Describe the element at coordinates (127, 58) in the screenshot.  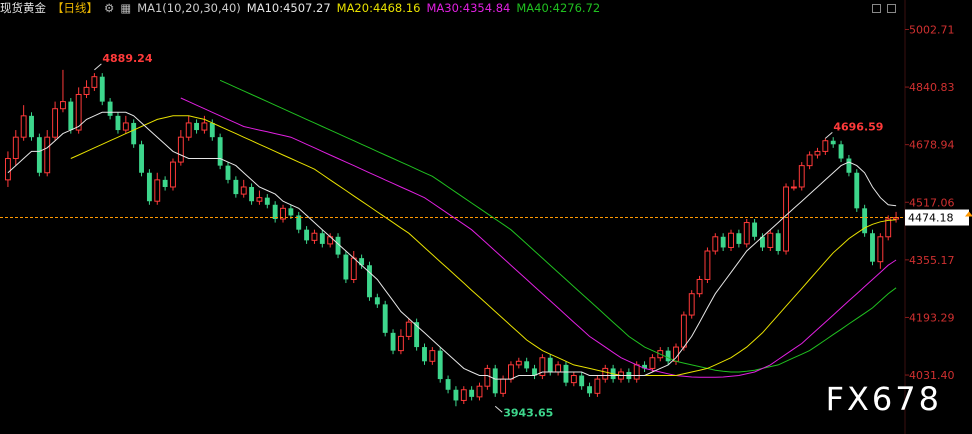
I see `high-price-label: 4889.24` at that location.